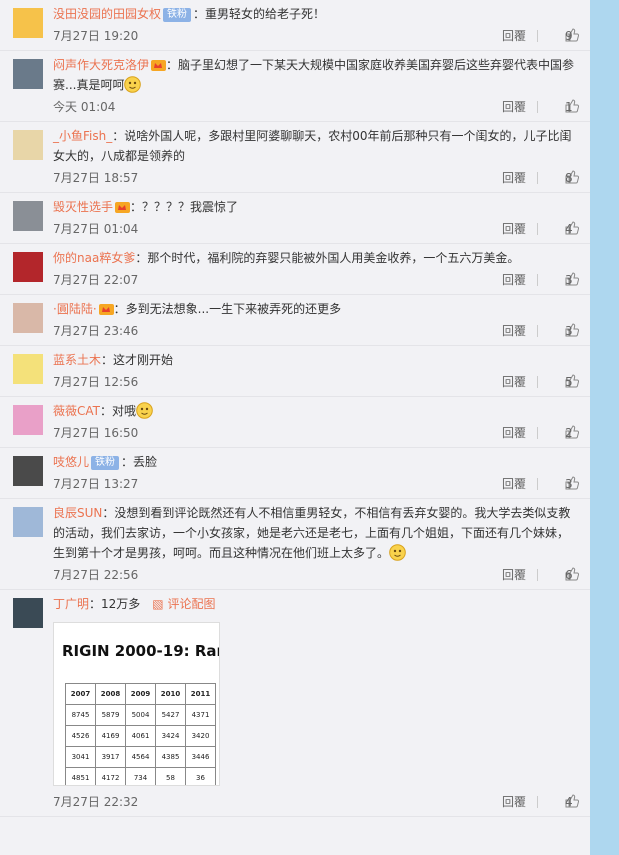  I want to click on table-cell: 4061, so click(140, 736).